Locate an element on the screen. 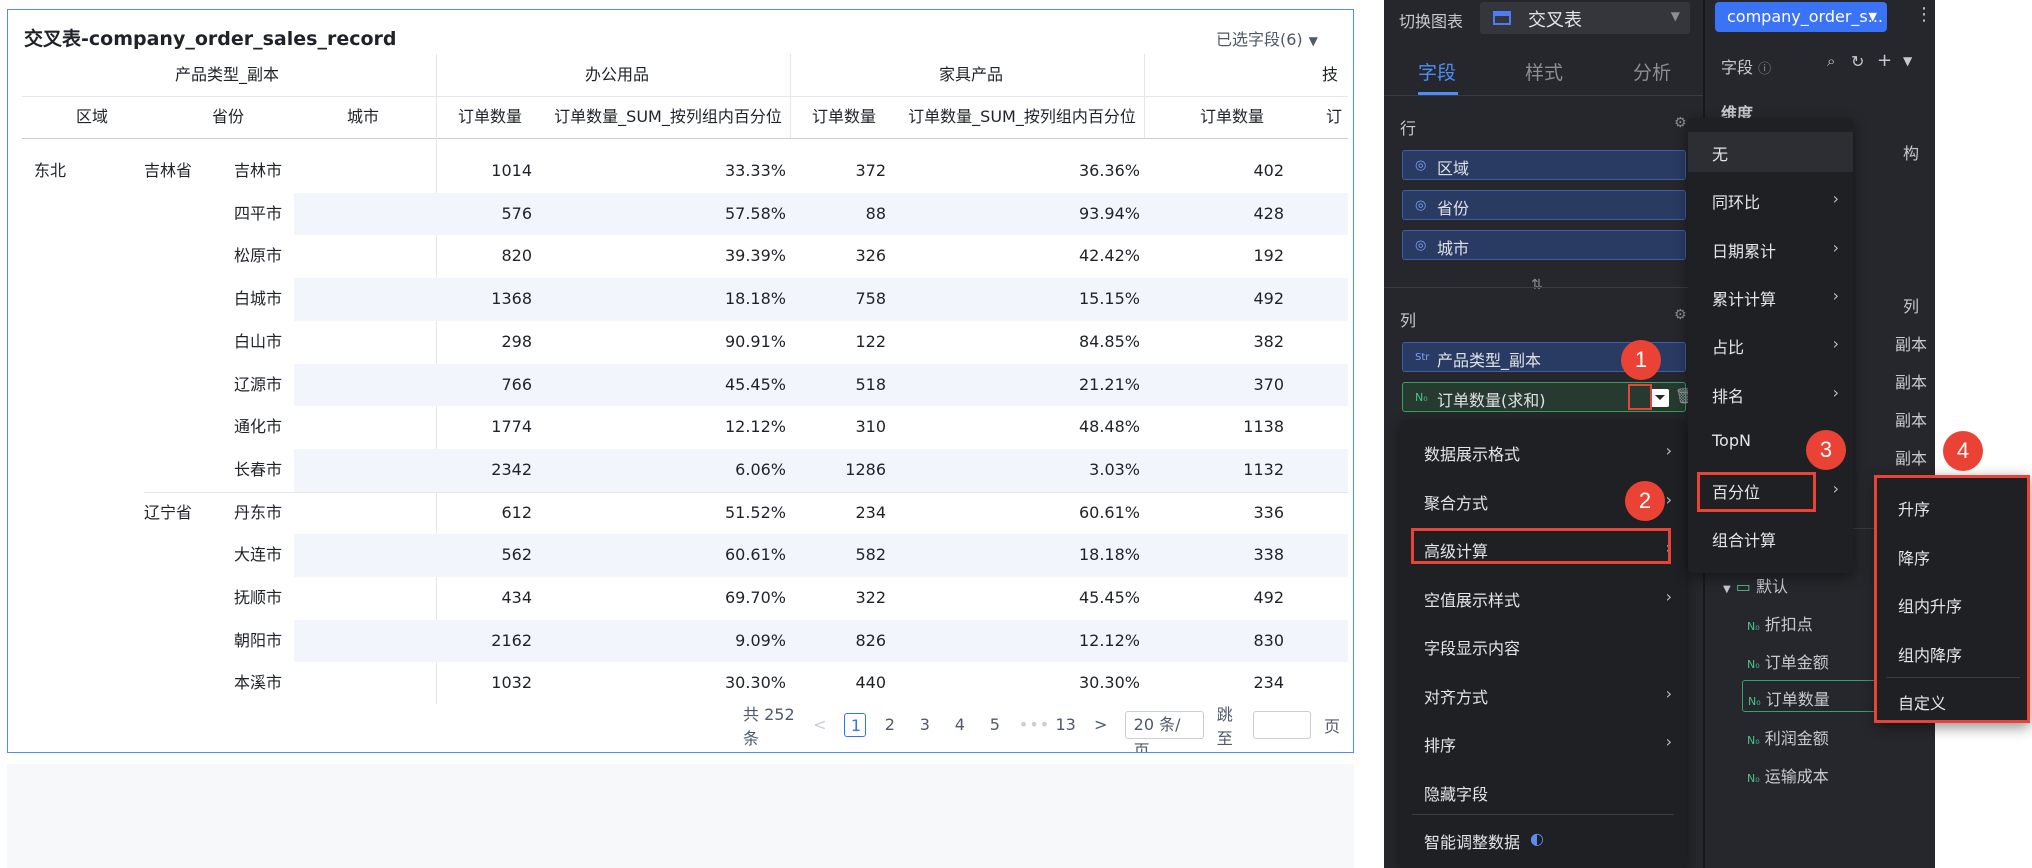 Image resolution: width=2032 pixels, height=868 pixels. page-background is located at coordinates (1983, 434).